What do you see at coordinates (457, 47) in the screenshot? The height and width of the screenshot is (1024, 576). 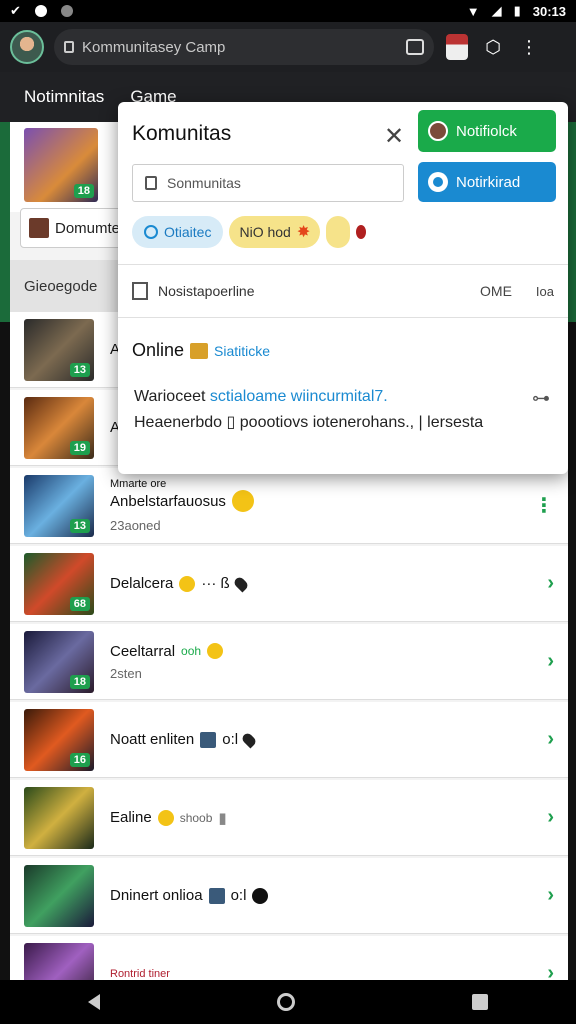 I see `character-icon` at bounding box center [457, 47].